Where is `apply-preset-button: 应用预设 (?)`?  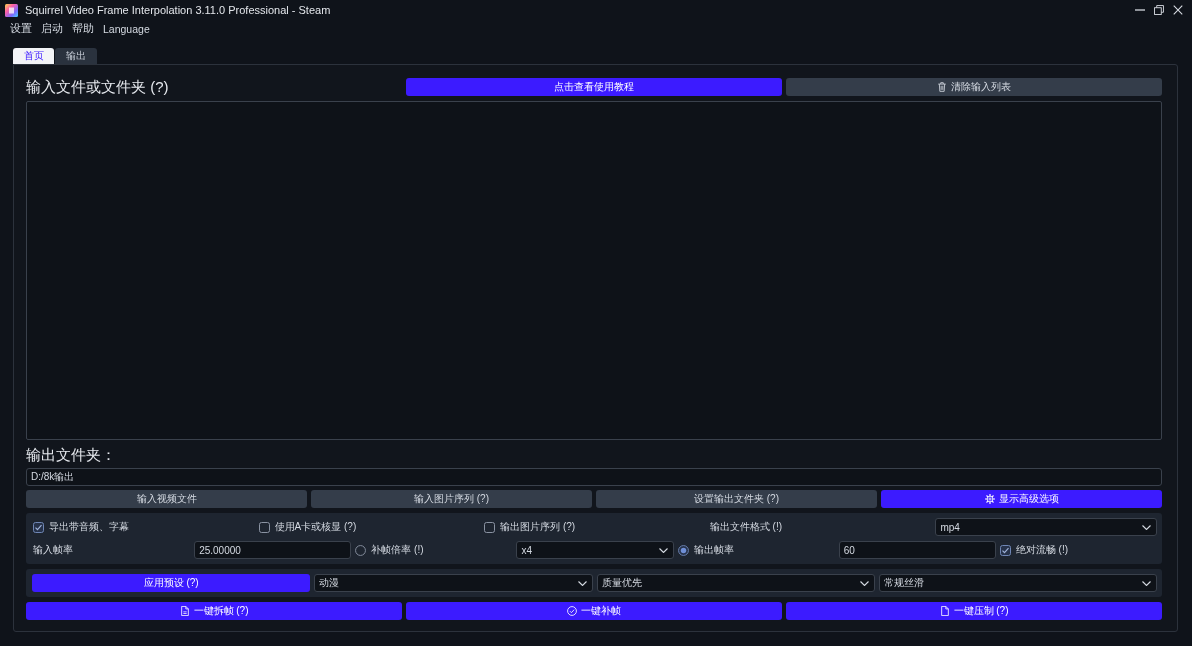 apply-preset-button: 应用预设 (?) is located at coordinates (171, 583).